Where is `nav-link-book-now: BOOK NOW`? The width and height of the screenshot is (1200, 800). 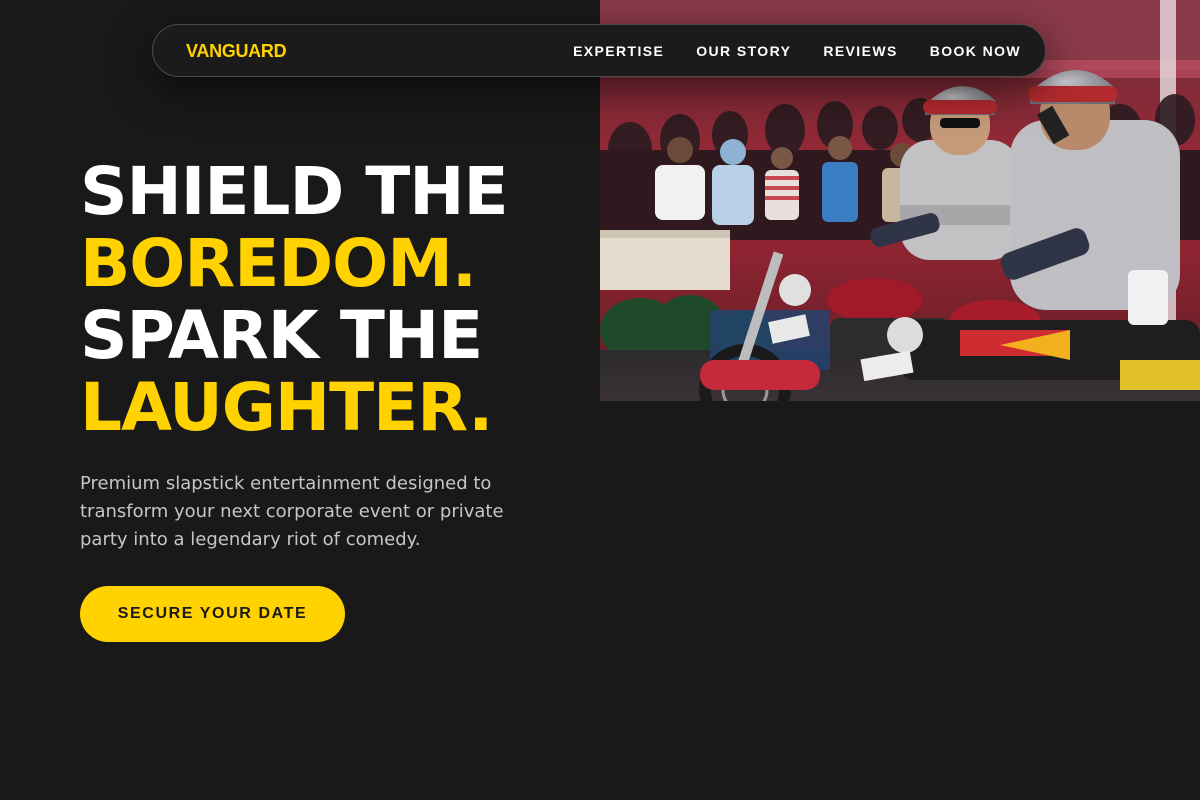
nav-link-book-now: BOOK NOW is located at coordinates (975, 51).